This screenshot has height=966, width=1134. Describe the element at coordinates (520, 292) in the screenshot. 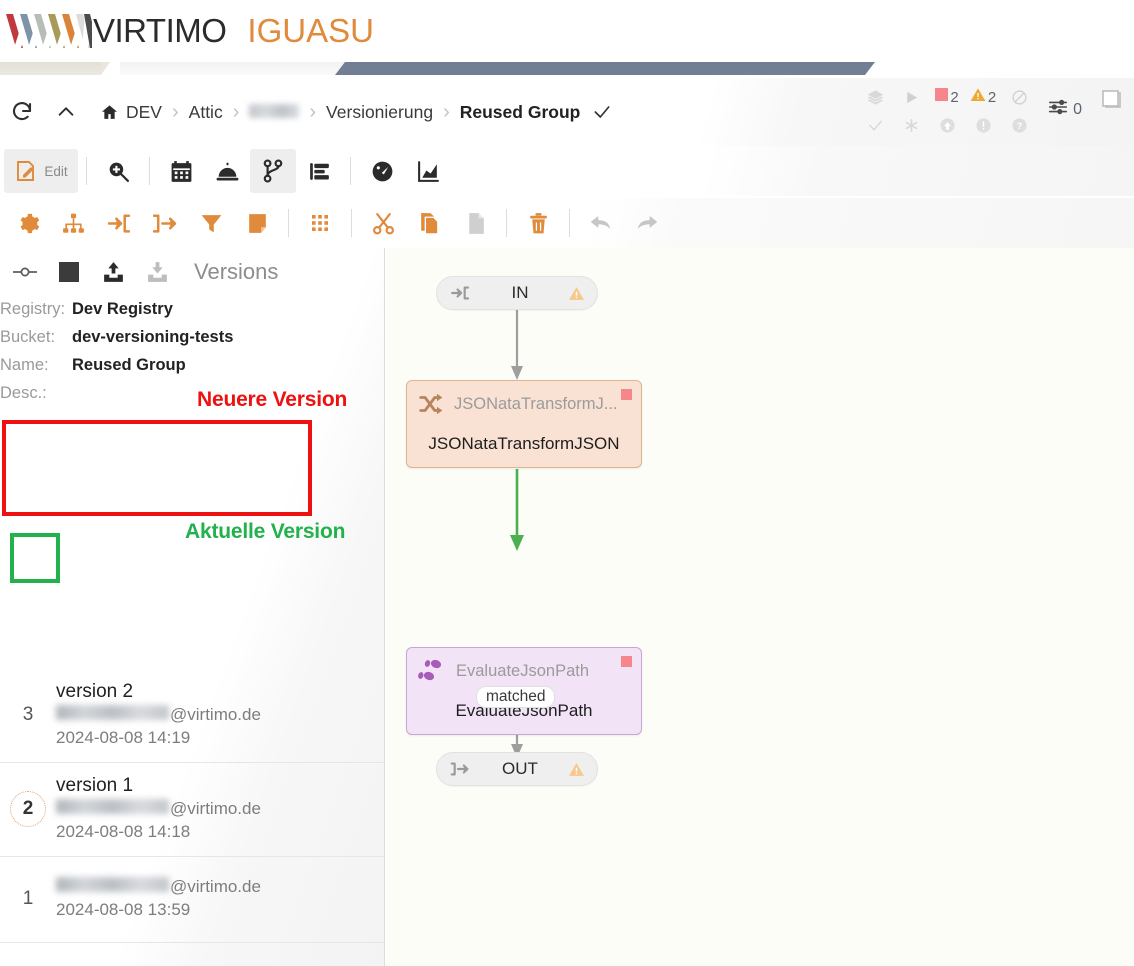

I see `flow-node-in-label: IN` at that location.